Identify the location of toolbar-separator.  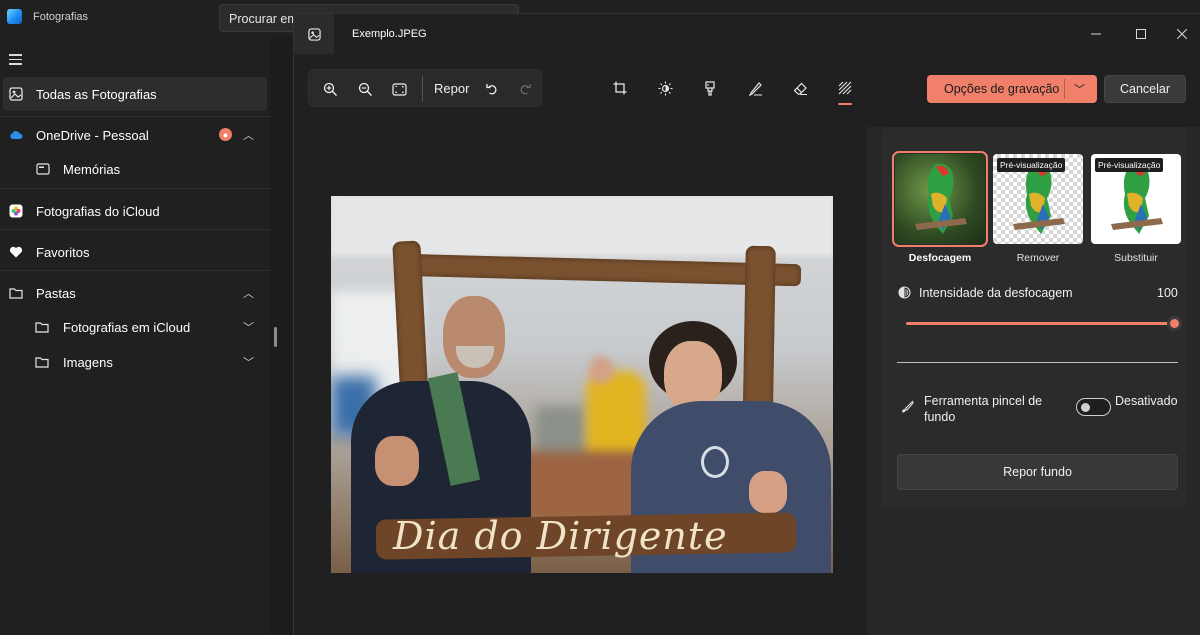
(422, 89).